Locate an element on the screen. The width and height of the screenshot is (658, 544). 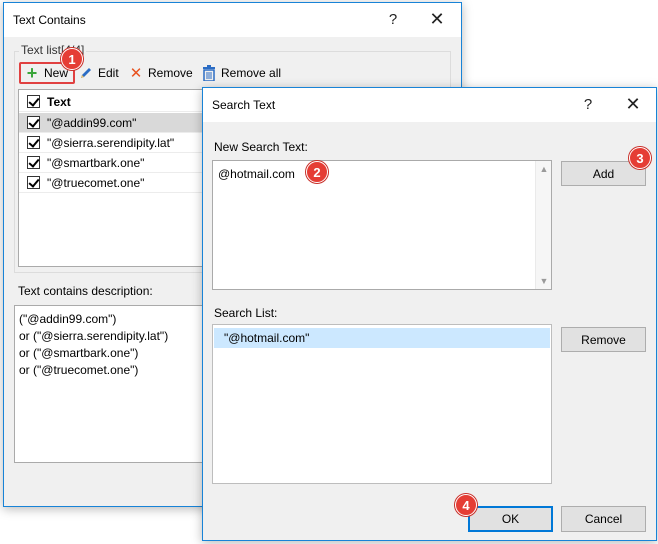
cancel-button: Cancel is located at coordinates (603, 519).